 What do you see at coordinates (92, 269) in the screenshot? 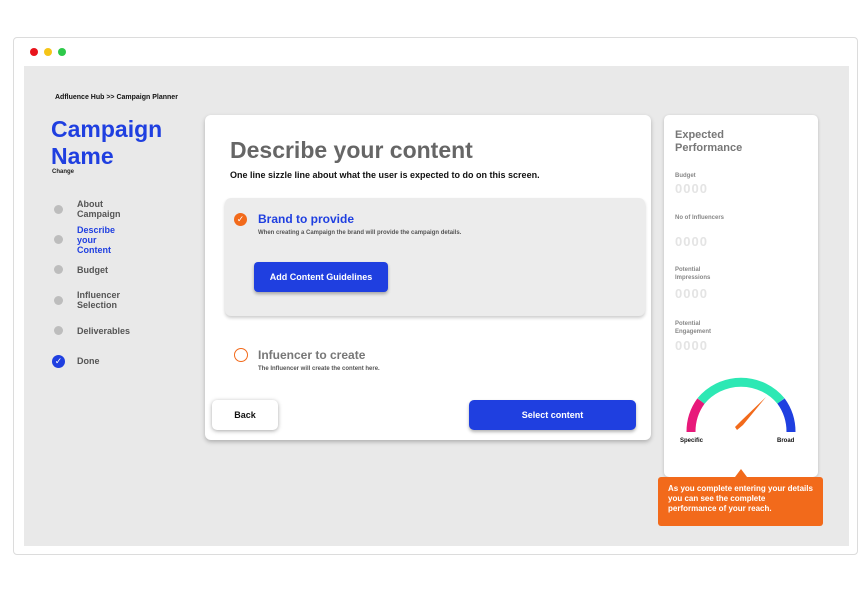
I see `step-label: Budget` at bounding box center [92, 269].